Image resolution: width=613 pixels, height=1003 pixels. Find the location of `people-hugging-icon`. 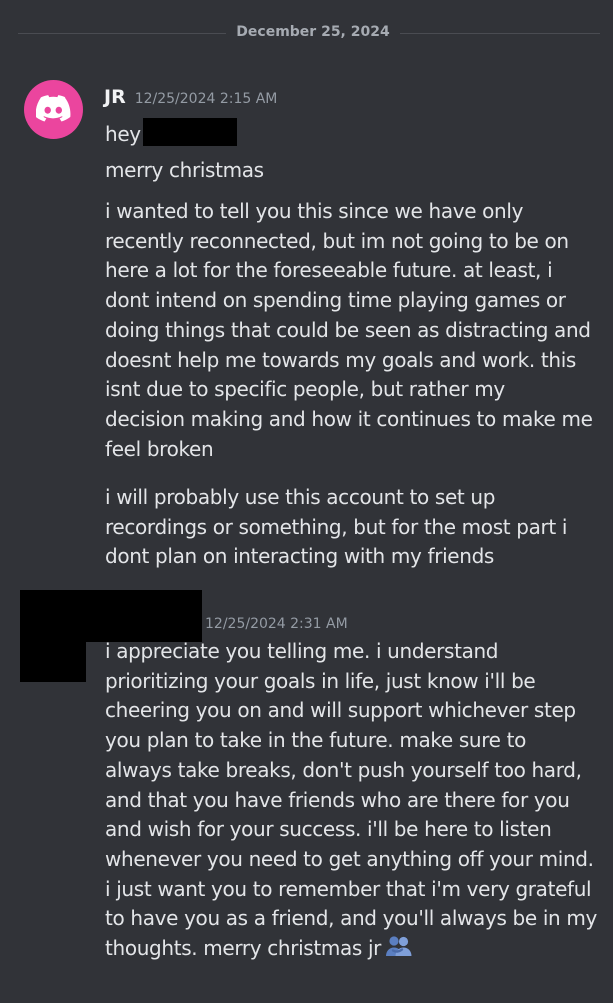

people-hugging-icon is located at coordinates (399, 950).